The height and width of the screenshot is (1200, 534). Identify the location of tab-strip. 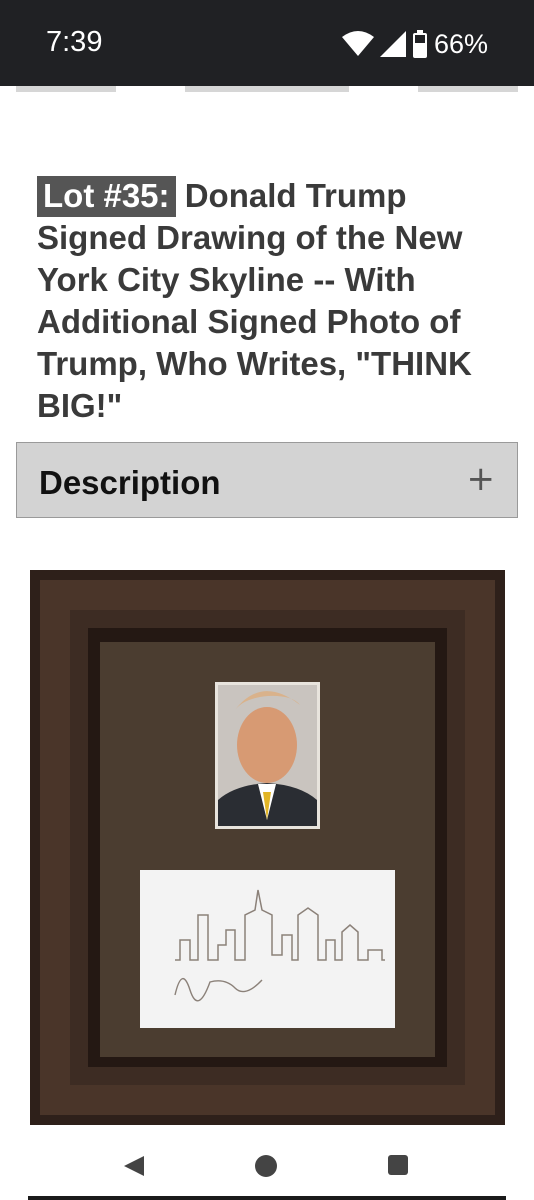
(267, 90).